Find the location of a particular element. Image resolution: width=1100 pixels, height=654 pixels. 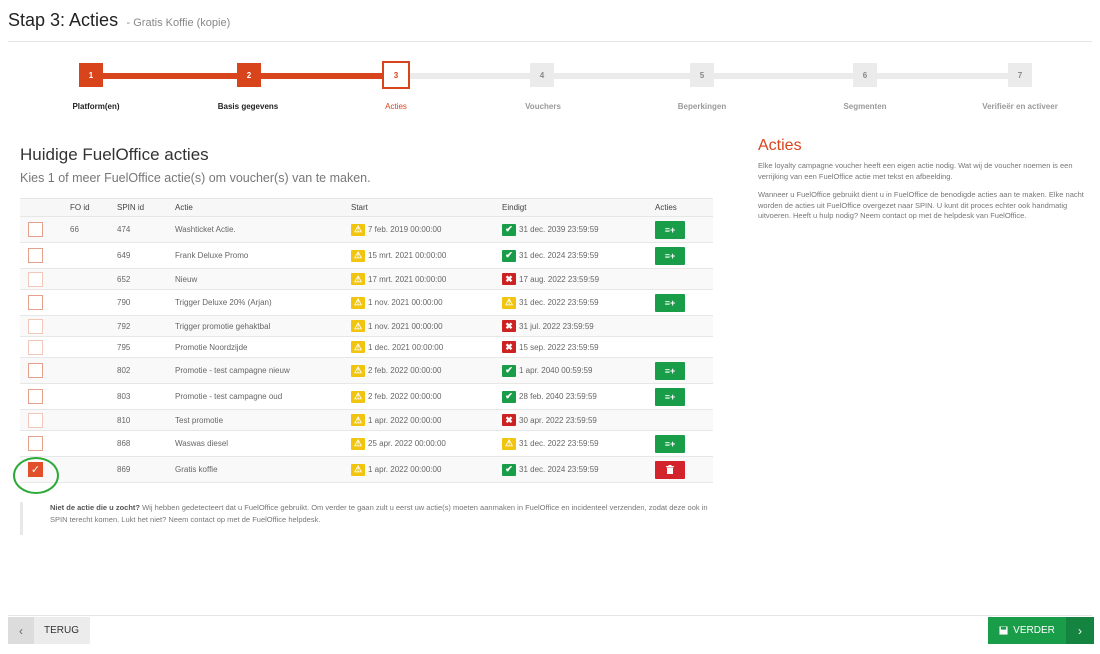

highlight-circle is located at coordinates (36, 475).